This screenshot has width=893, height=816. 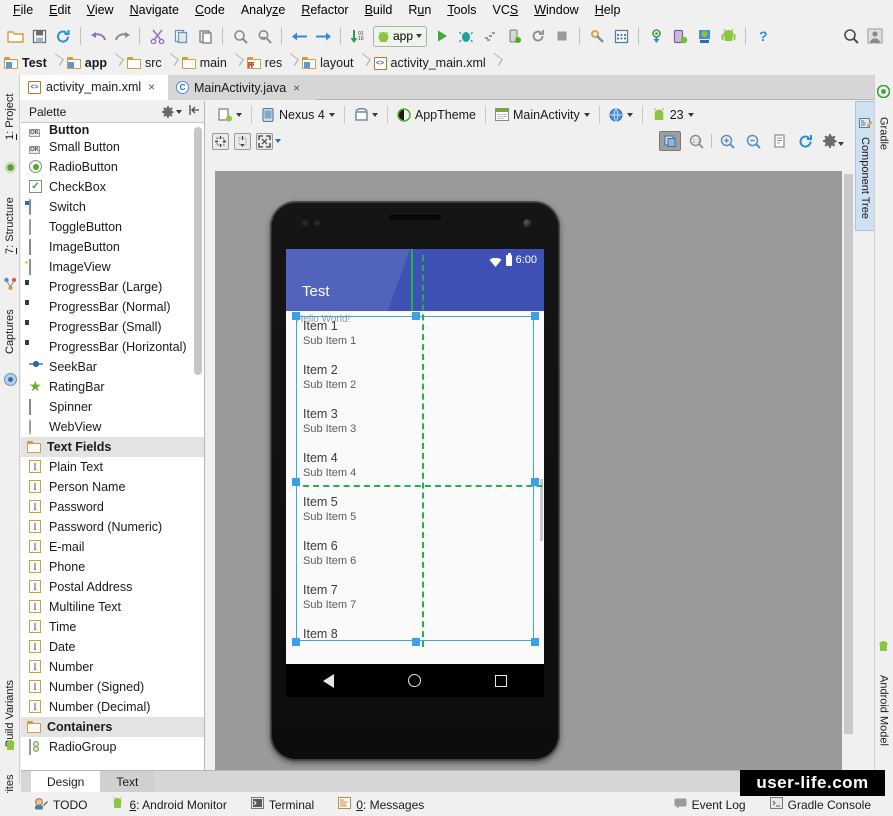 What do you see at coordinates (415, 643) in the screenshot?
I see `list-item: Item 8` at bounding box center [415, 643].